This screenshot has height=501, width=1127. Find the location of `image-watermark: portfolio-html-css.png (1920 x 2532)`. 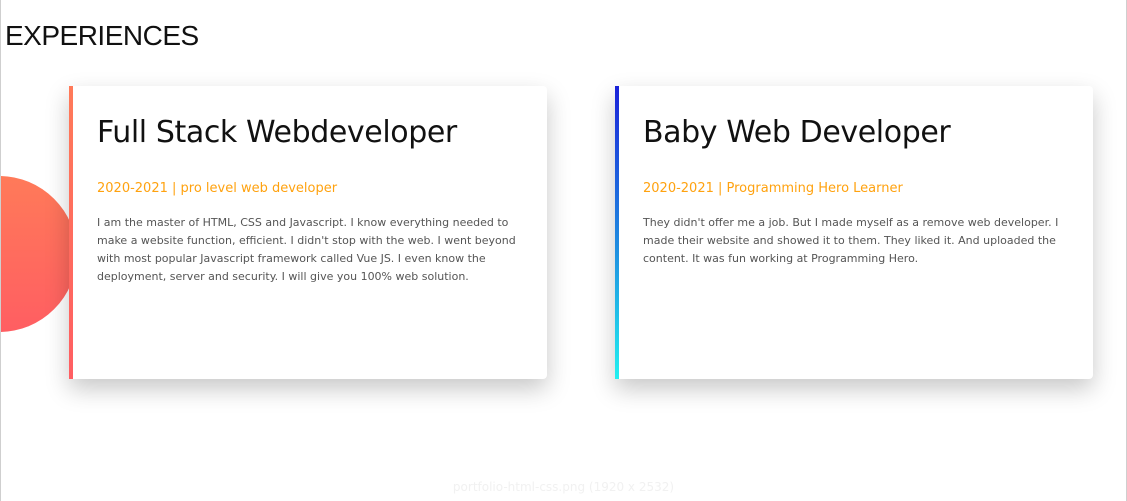

image-watermark: portfolio-html-css.png (1920 x 2532) is located at coordinates (563, 487).